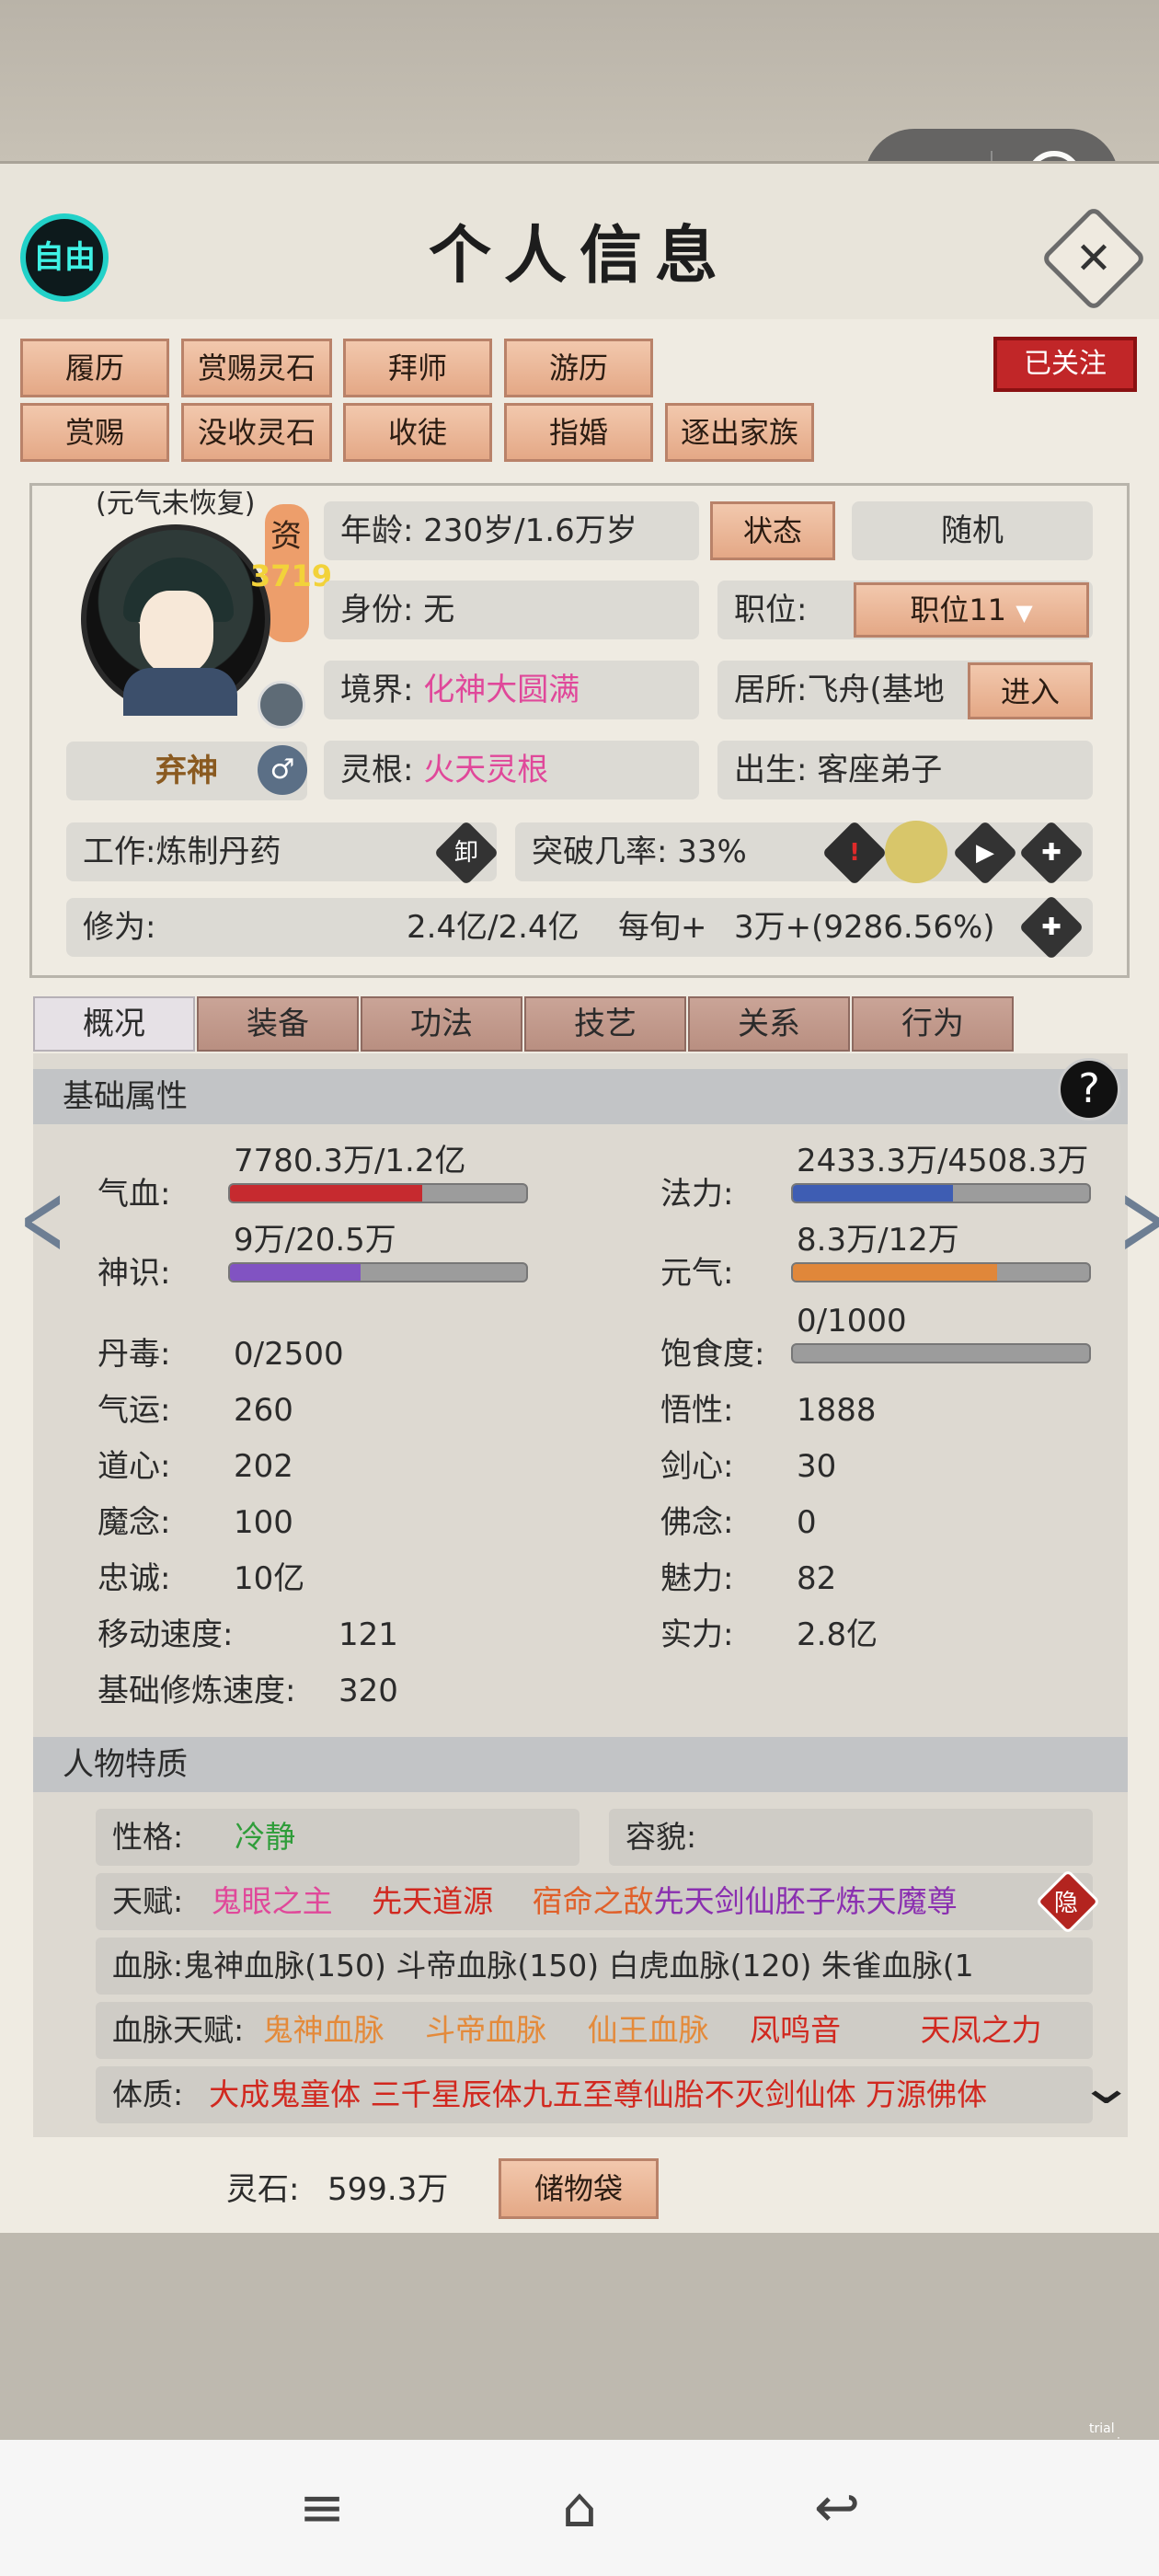  Describe the element at coordinates (933, 1024) in the screenshot. I see `tab-behavior: 行为` at that location.